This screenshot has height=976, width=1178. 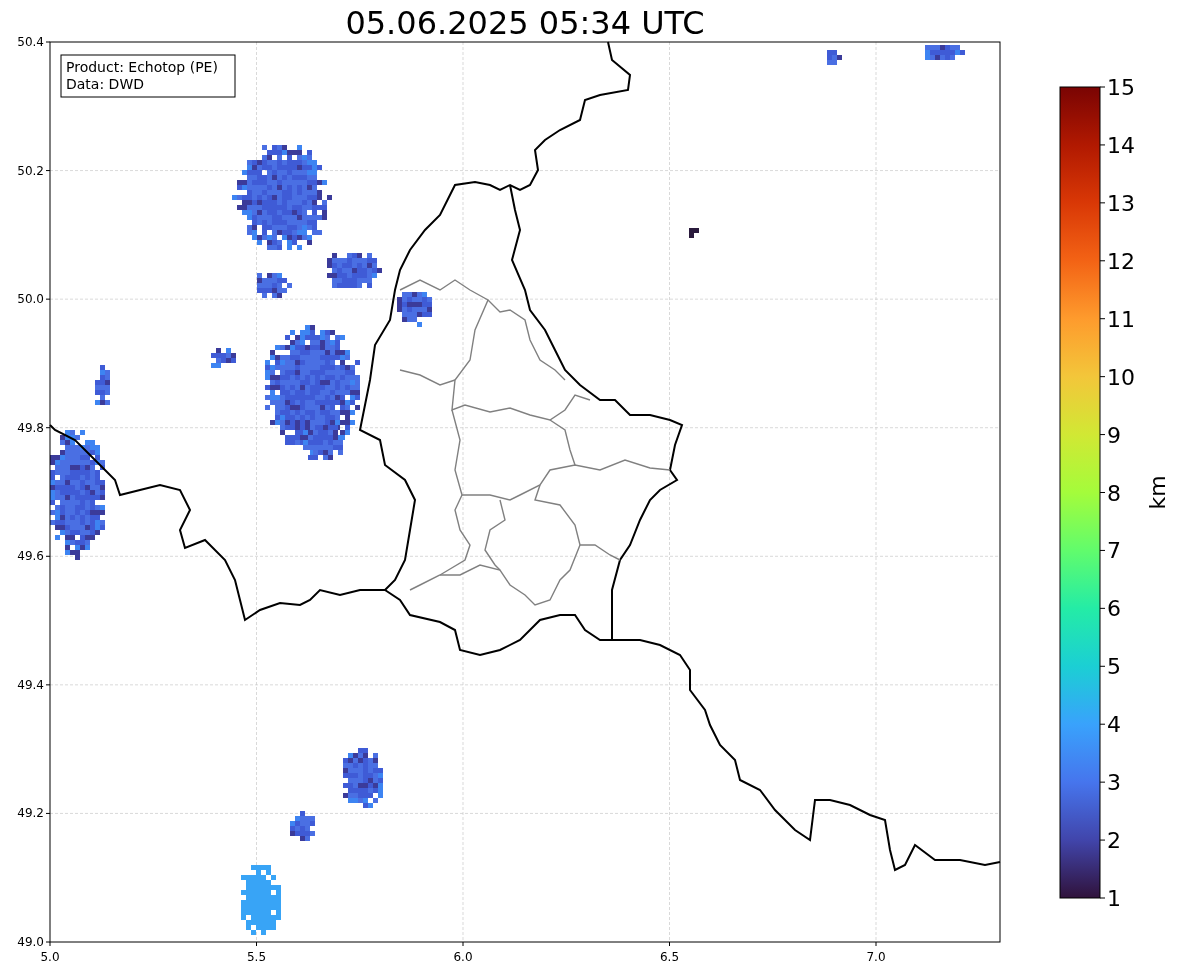 I want to click on colorbar-tick-label: 9, so click(x=1114, y=435).